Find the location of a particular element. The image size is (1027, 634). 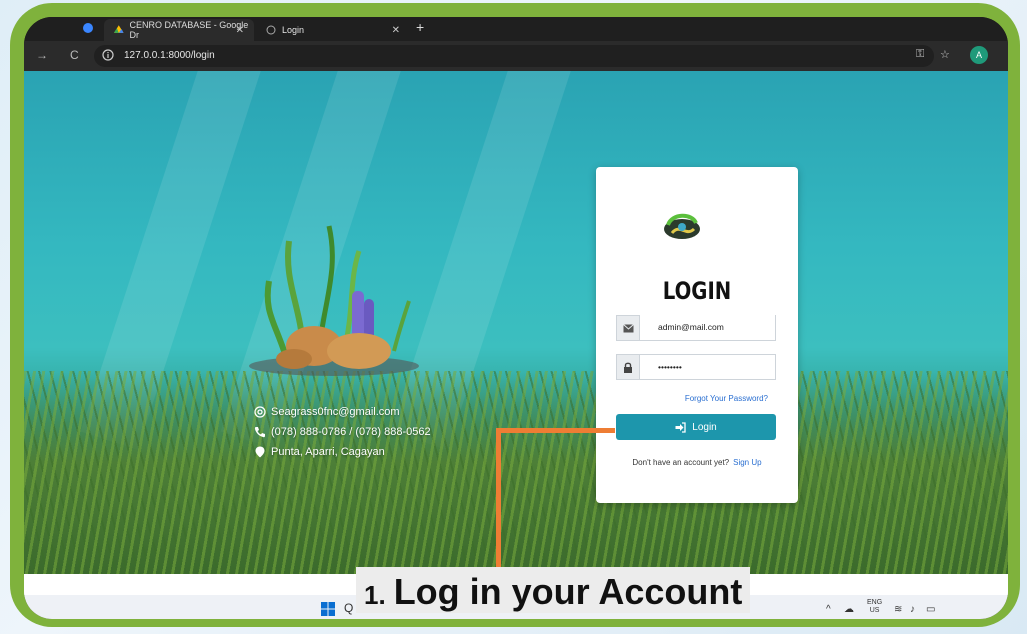

signup-row: Don't have an account yet? Sign Up is located at coordinates (697, 462).